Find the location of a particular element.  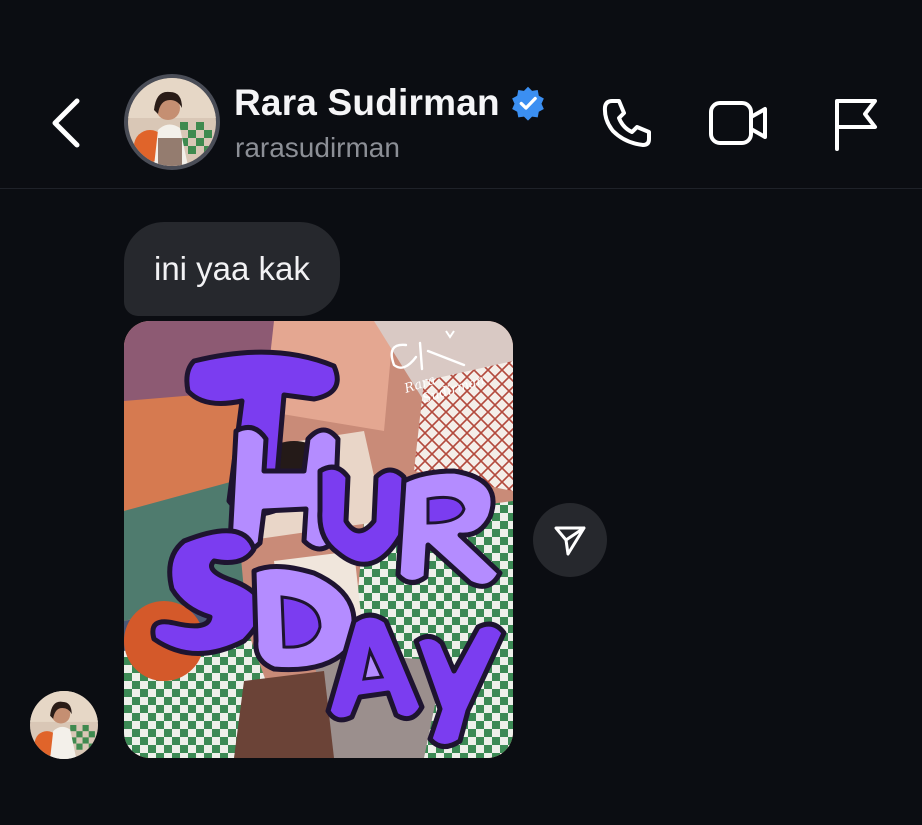

sender-avatar is located at coordinates (64, 725).